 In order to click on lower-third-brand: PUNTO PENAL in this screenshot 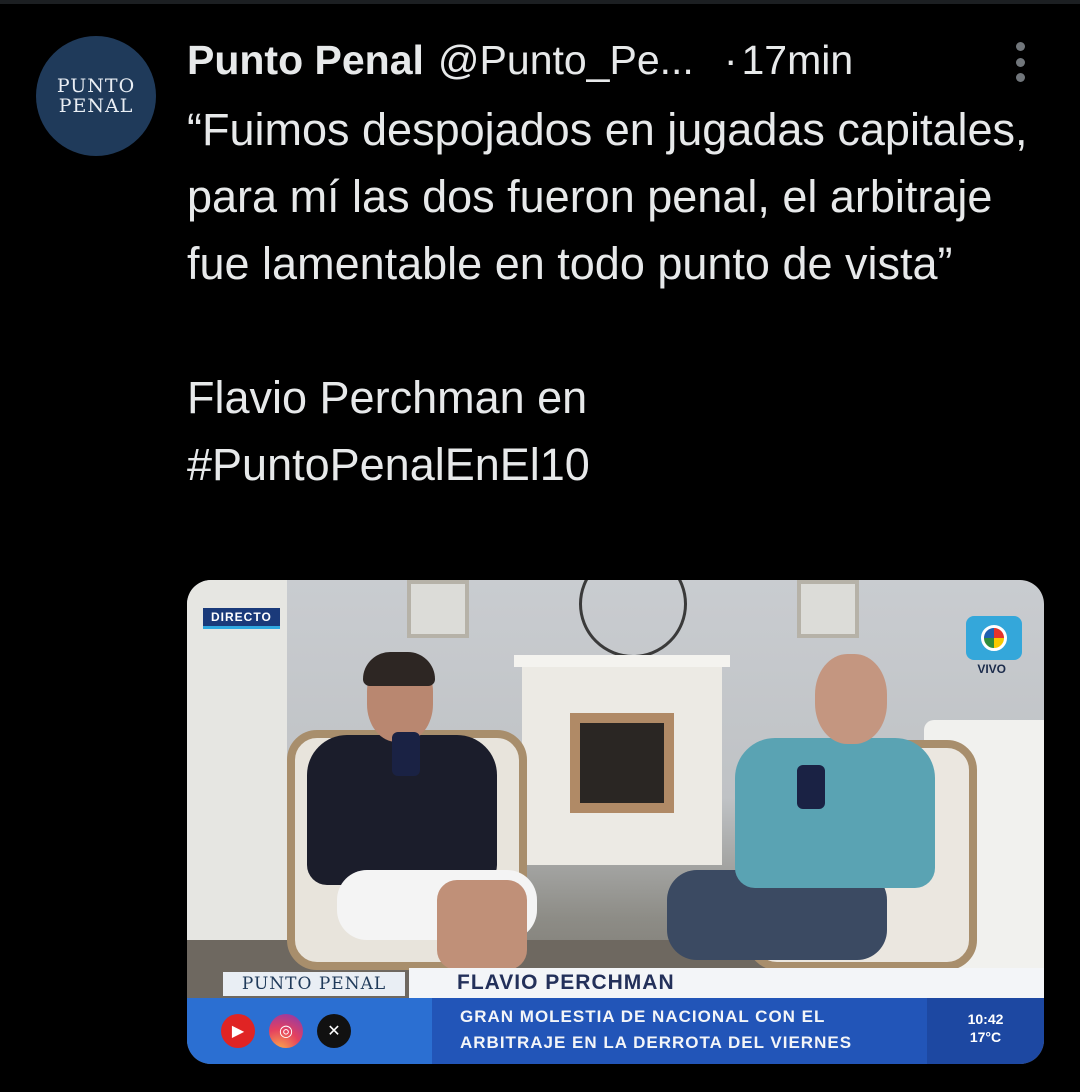, I will do `click(314, 984)`.